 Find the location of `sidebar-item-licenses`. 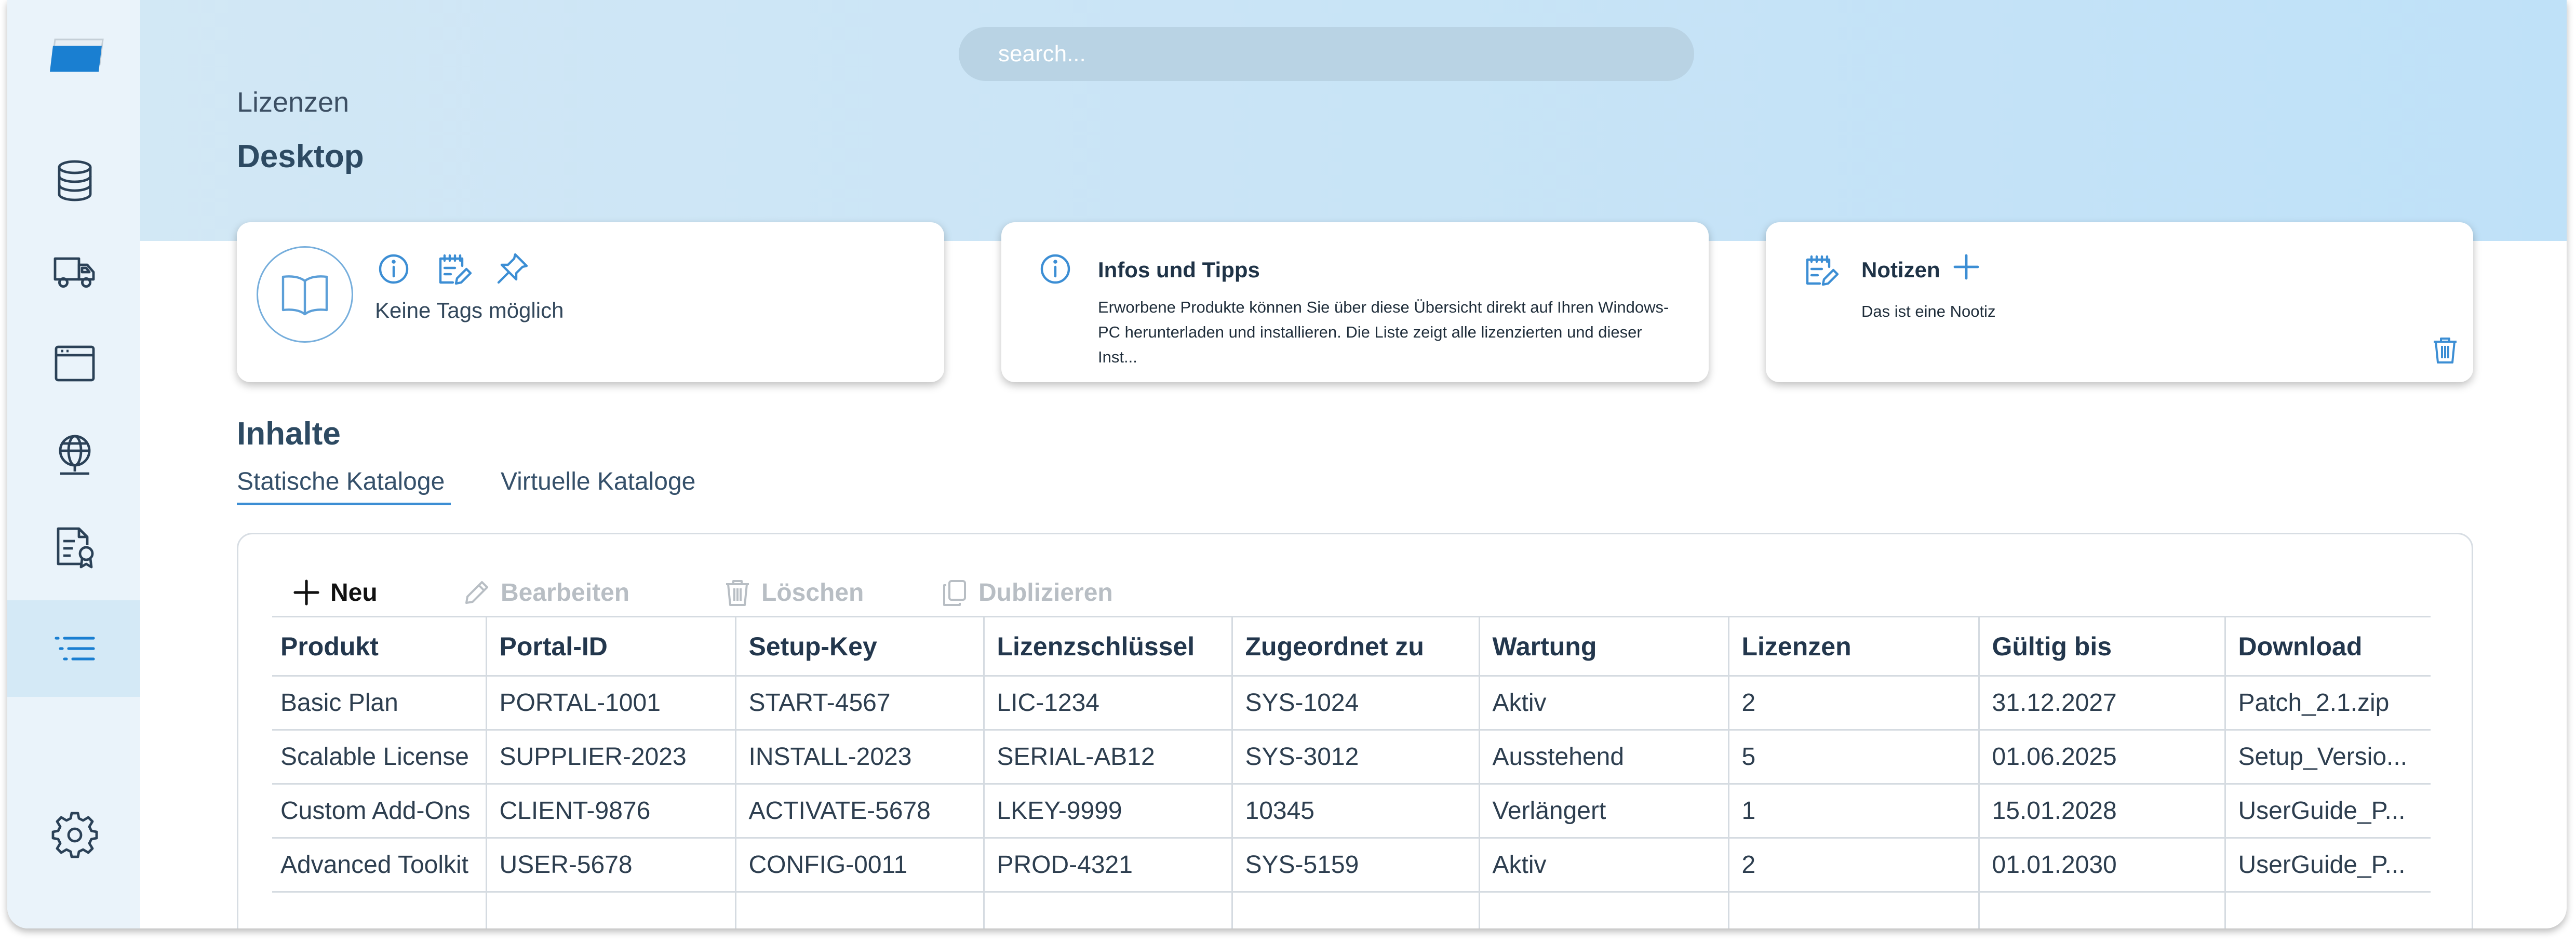

sidebar-item-licenses is located at coordinates (75, 547).